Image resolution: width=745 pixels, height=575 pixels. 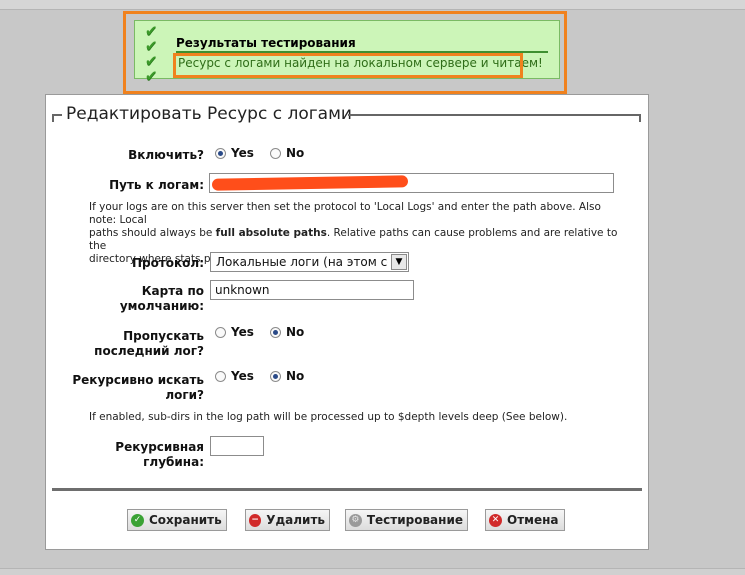 What do you see at coordinates (295, 376) in the screenshot?
I see `recursive-no-label: No` at bounding box center [295, 376].